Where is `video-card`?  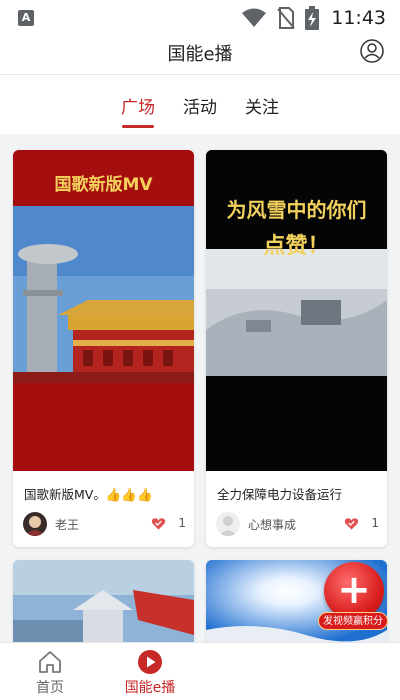
video-card is located at coordinates (103, 605).